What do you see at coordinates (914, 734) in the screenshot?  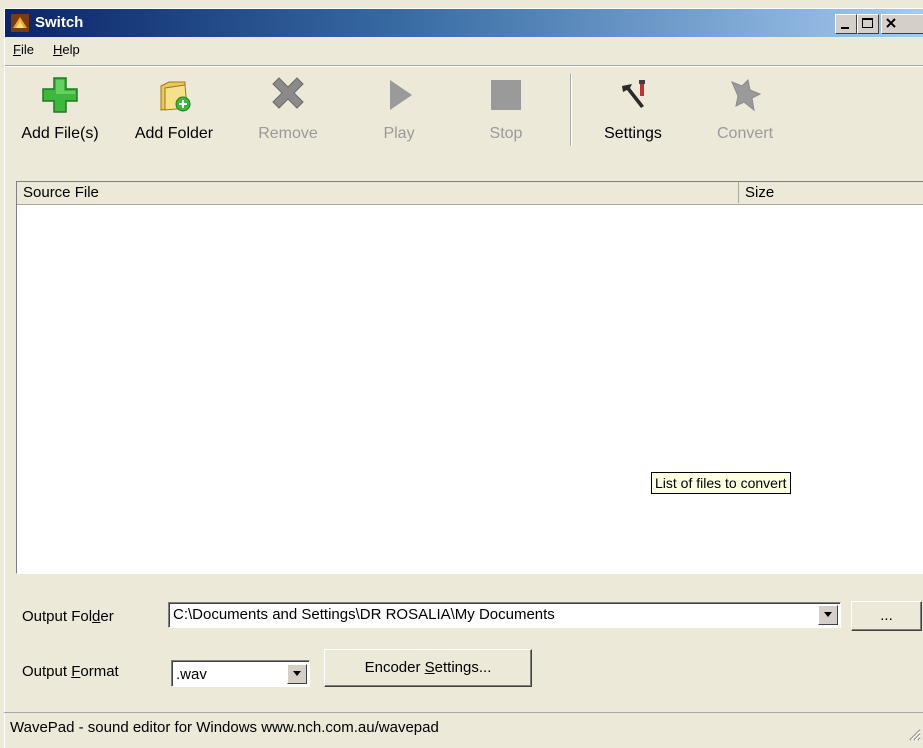 I see `resize-grip-icon` at bounding box center [914, 734].